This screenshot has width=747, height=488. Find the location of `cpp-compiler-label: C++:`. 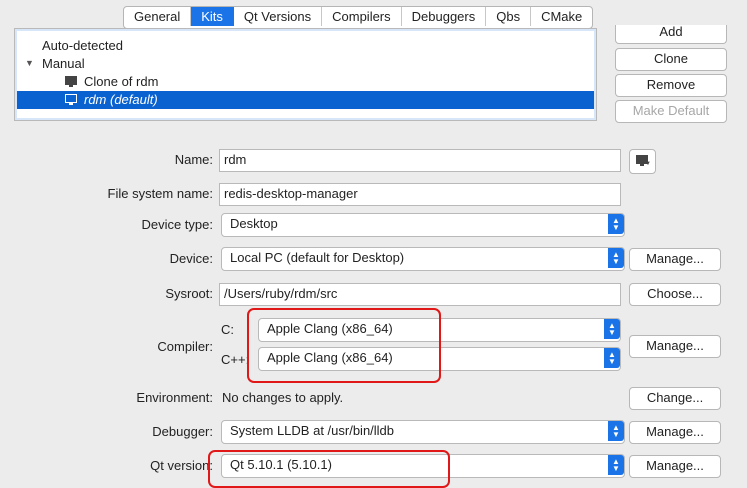

cpp-compiler-label: C++: is located at coordinates (235, 359).